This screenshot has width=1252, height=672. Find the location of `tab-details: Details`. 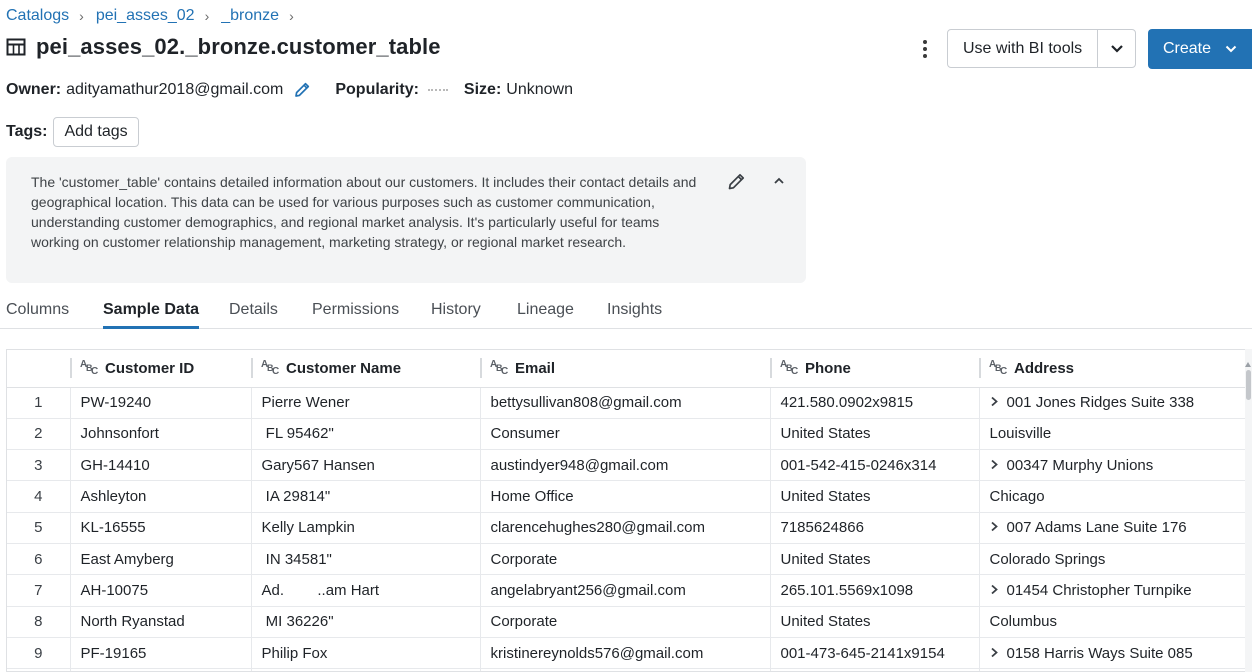

tab-details: Details is located at coordinates (253, 315).